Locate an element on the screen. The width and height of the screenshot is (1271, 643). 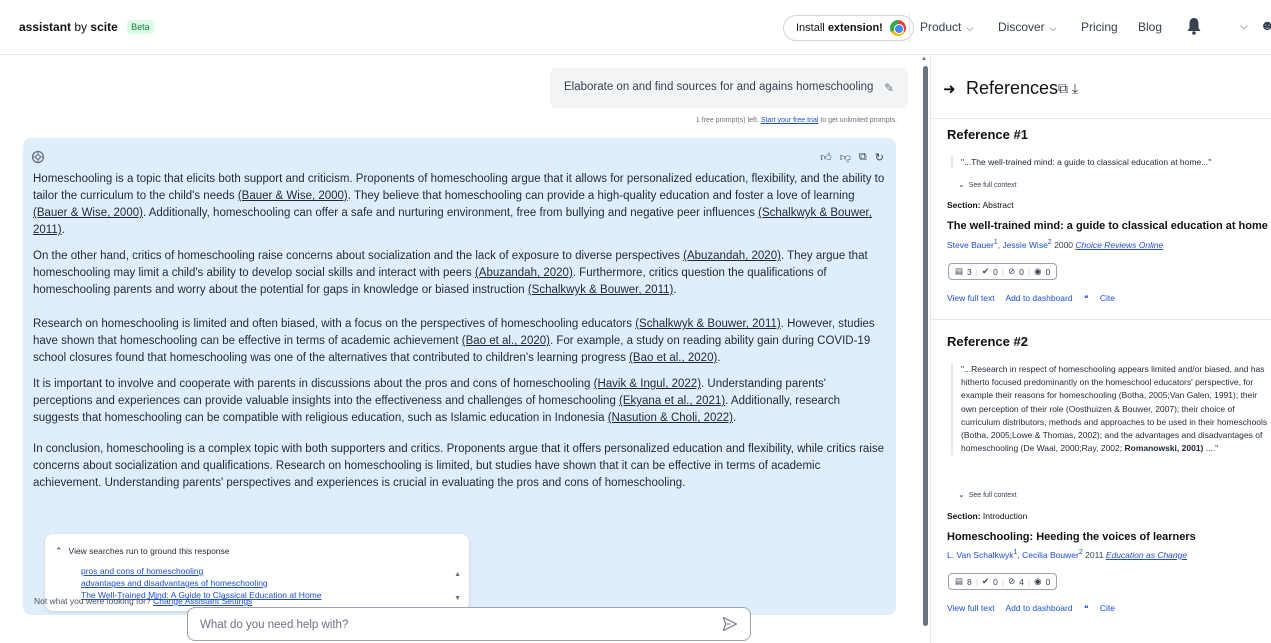
citation-link: (Nasution & Choli, 2022) is located at coordinates (670, 418).